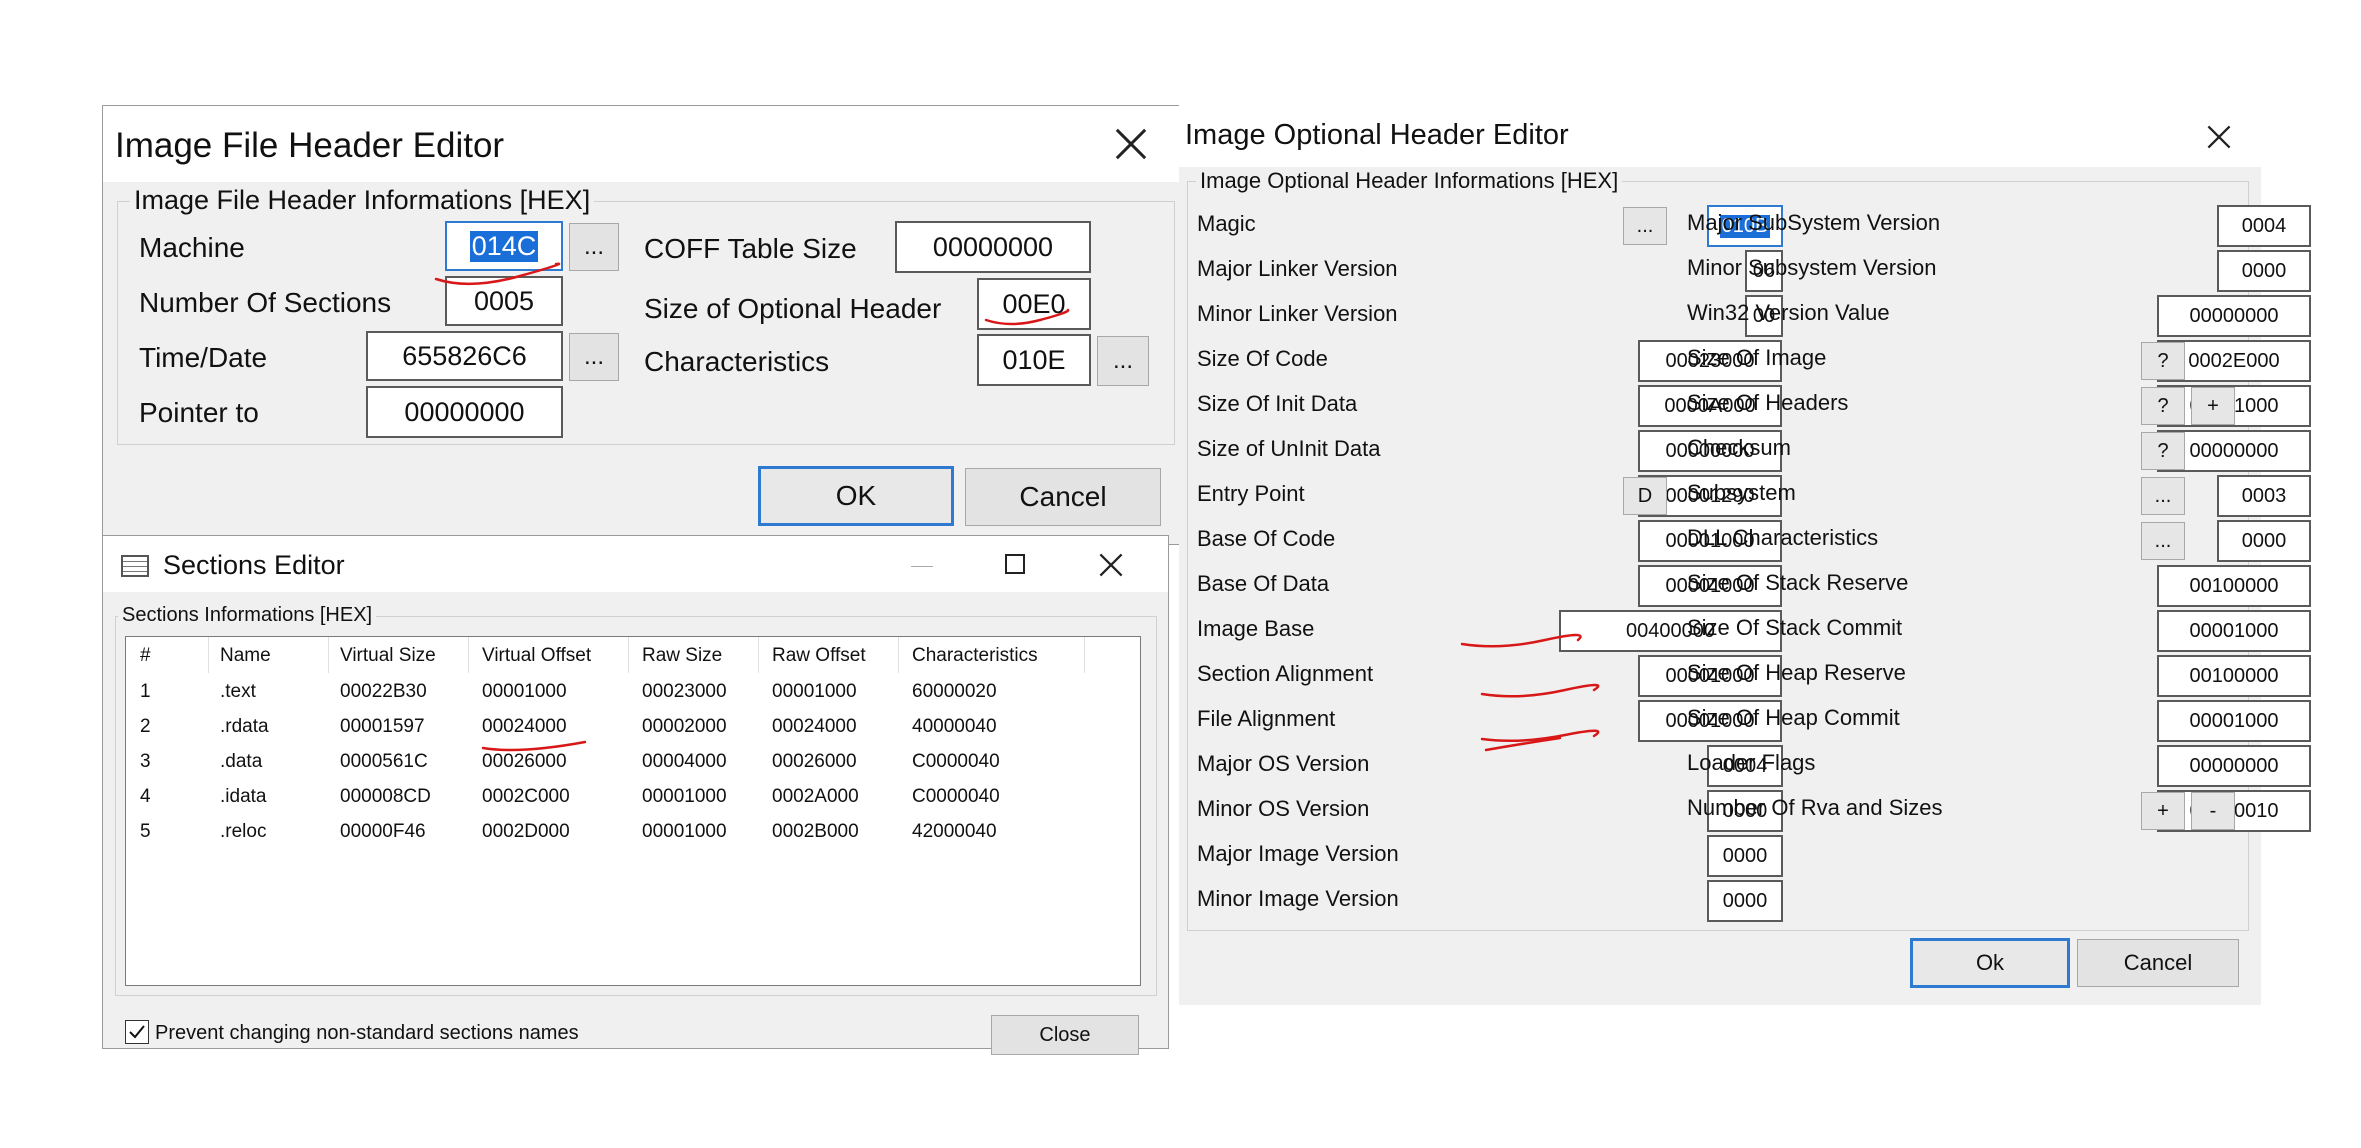 The height and width of the screenshot is (1148, 2361). Describe the element at coordinates (464, 356) in the screenshot. I see `time-date-field: 655826C6` at that location.